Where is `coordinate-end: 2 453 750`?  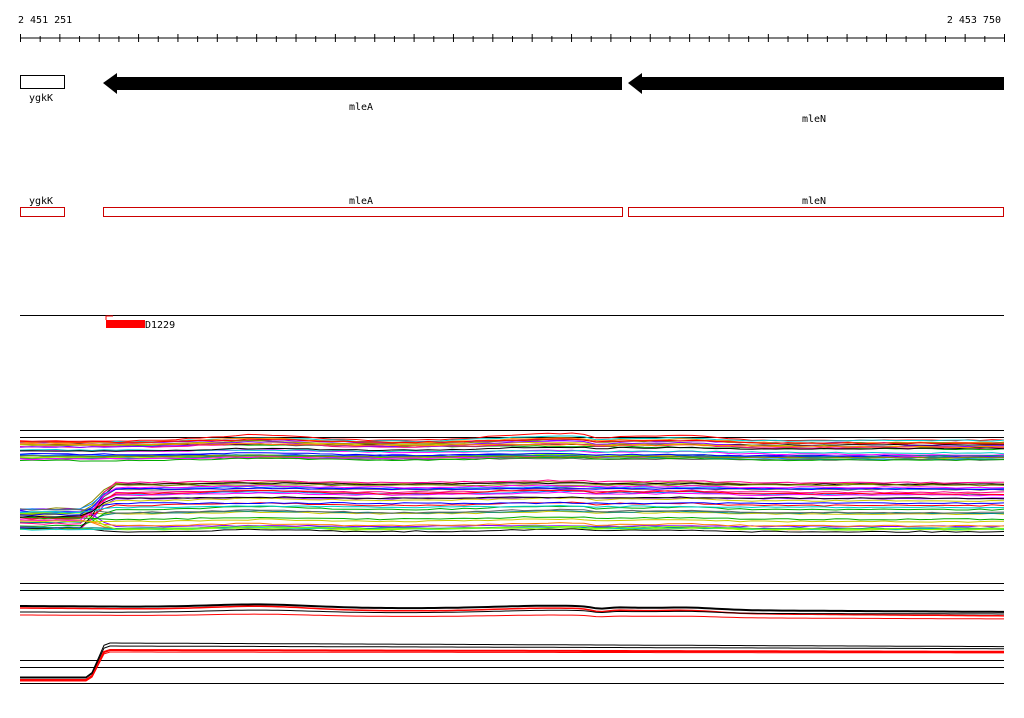 coordinate-end: 2 453 750 is located at coordinates (974, 20).